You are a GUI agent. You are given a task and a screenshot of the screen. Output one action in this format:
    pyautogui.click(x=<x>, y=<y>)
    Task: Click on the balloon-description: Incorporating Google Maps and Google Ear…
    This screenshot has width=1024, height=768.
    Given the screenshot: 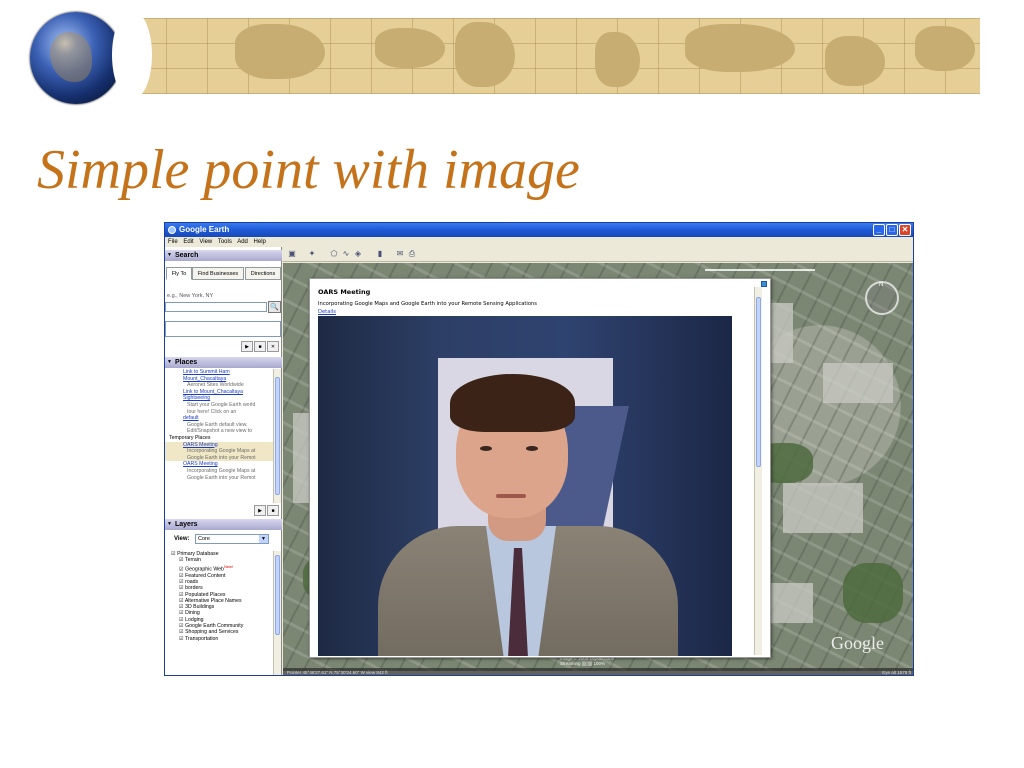 What is the action you would take?
    pyautogui.click(x=428, y=304)
    